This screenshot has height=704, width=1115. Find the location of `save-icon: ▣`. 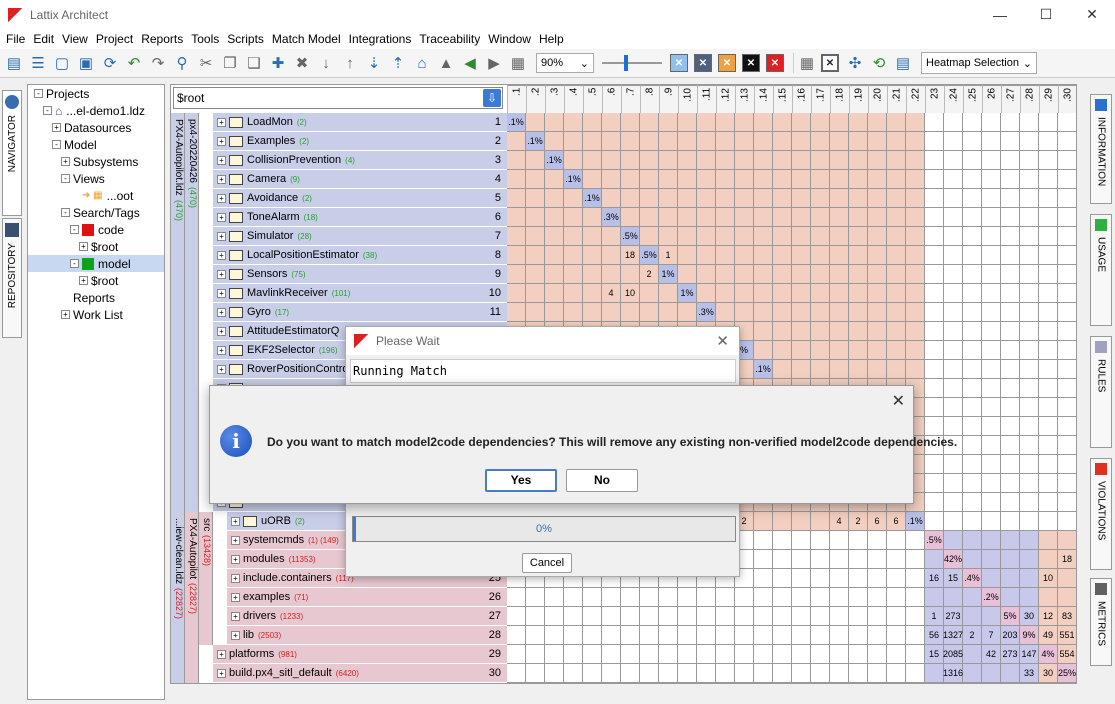

save-icon: ▣ is located at coordinates (86, 63).